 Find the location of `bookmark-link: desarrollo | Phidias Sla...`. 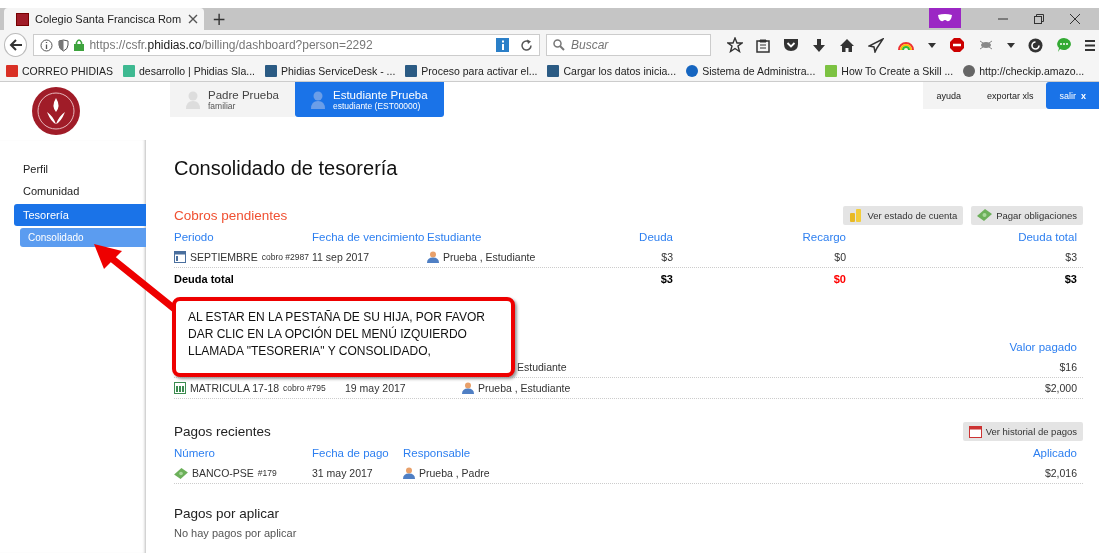

bookmark-link: desarrollo | Phidias Sla... is located at coordinates (189, 70).